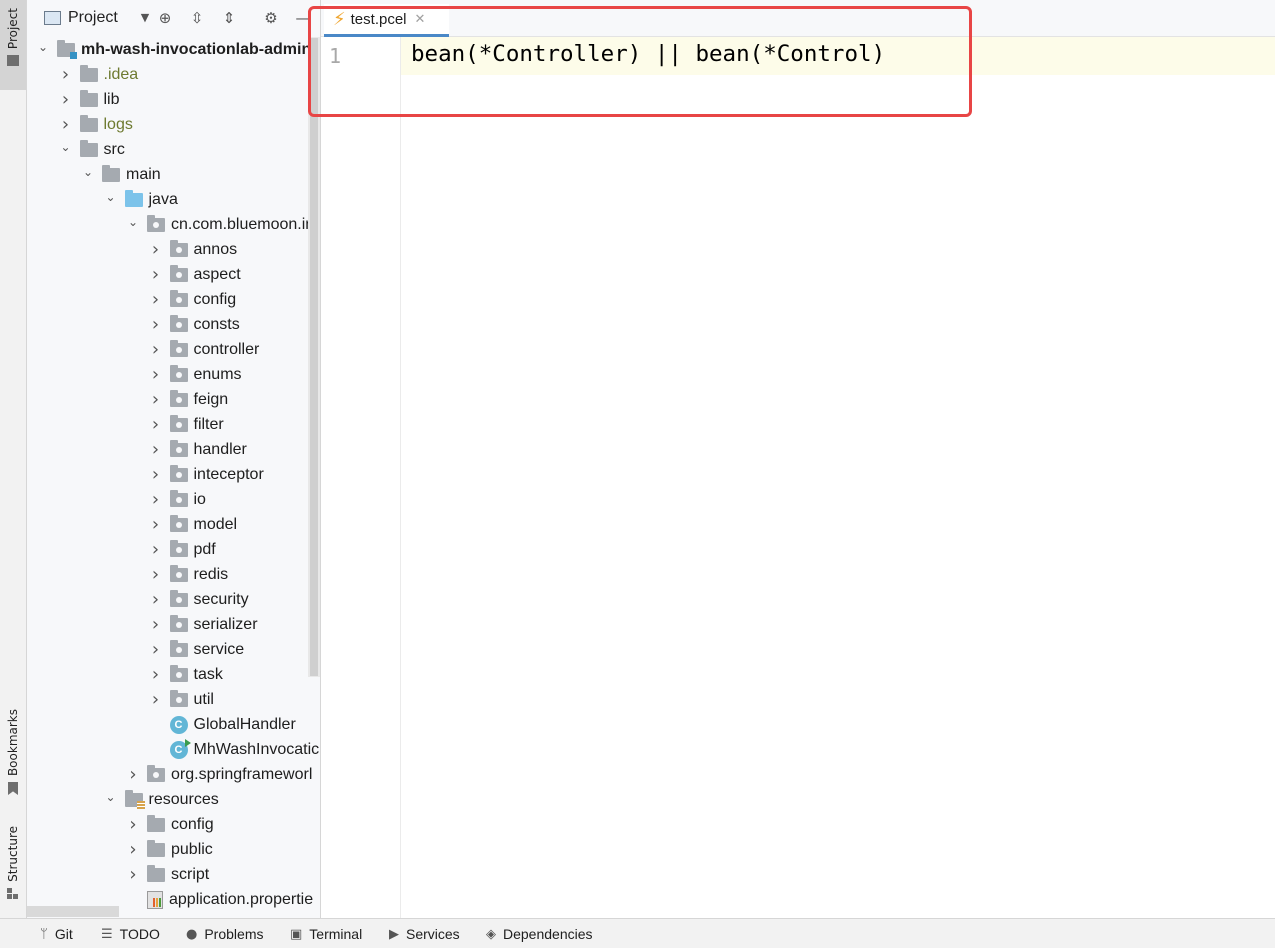  Describe the element at coordinates (314, 357) in the screenshot. I see `tree-scrollbar-thumb` at that location.